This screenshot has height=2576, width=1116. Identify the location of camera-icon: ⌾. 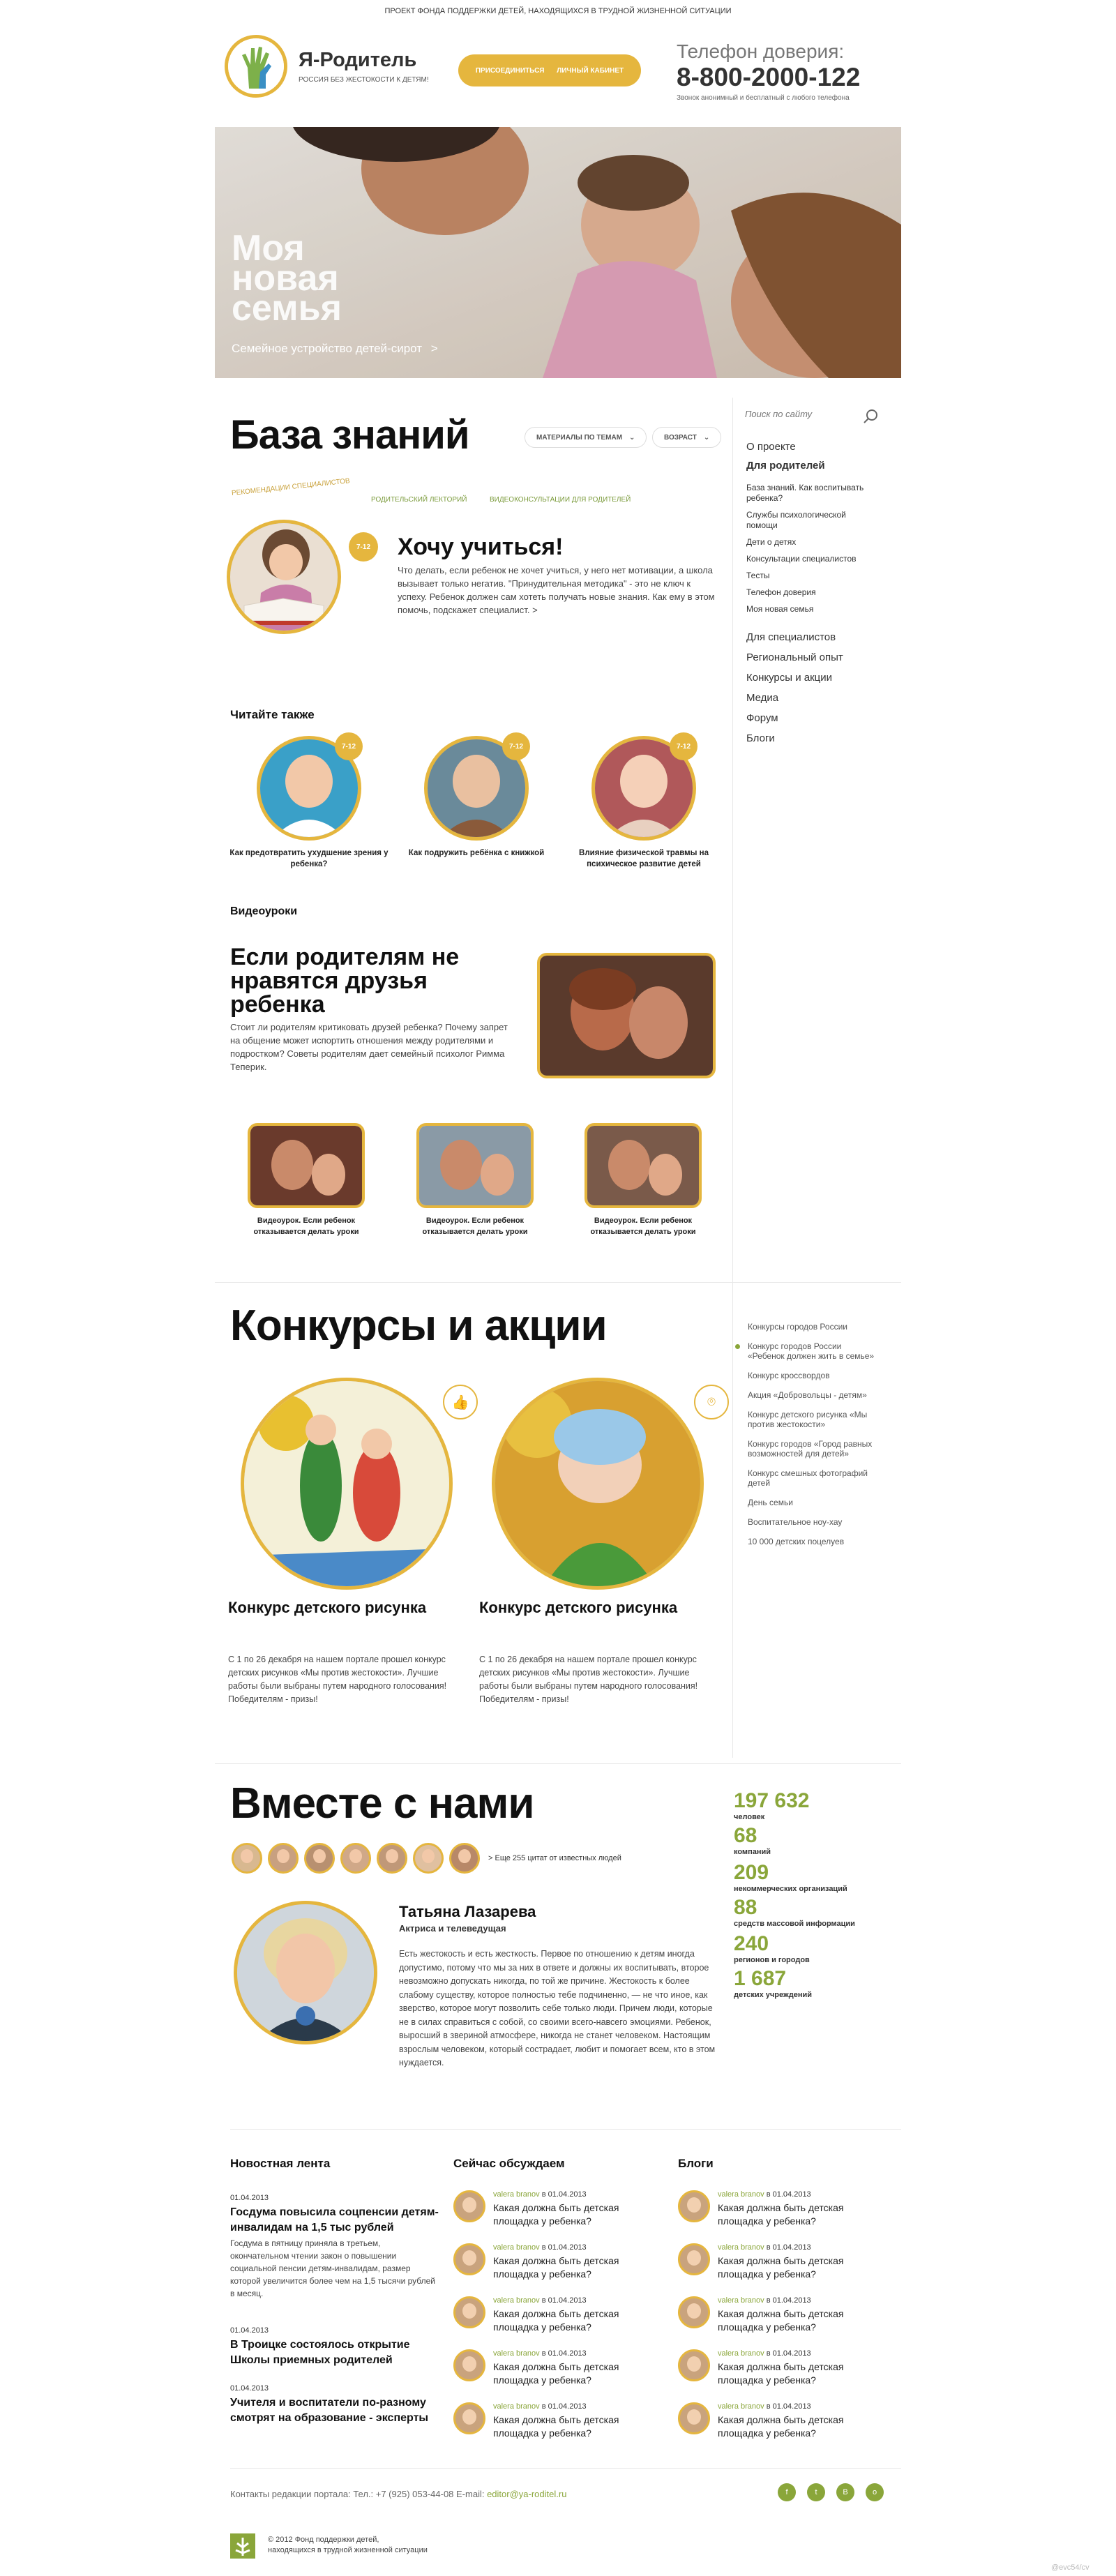
(711, 1402).